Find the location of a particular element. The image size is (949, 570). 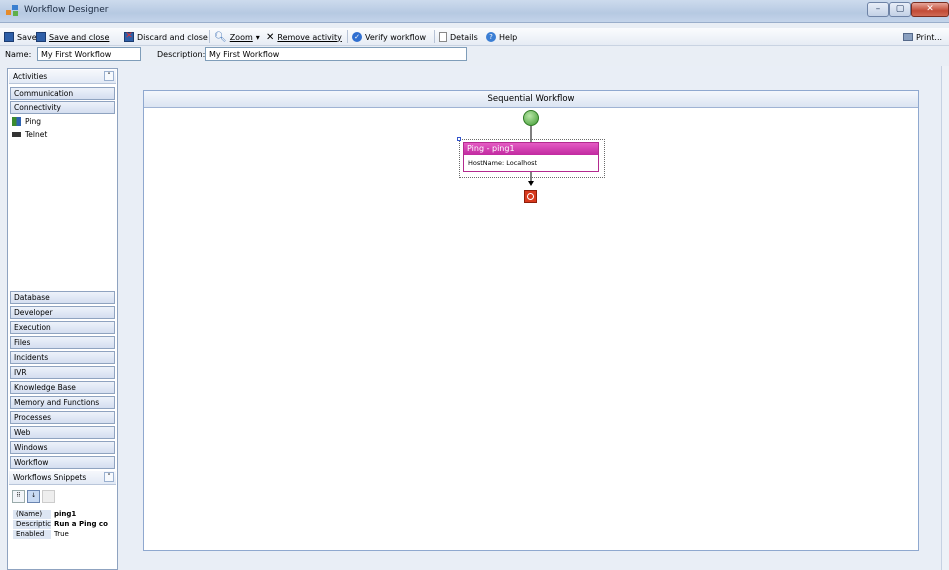

description-field: My First Workflow is located at coordinates (336, 54).